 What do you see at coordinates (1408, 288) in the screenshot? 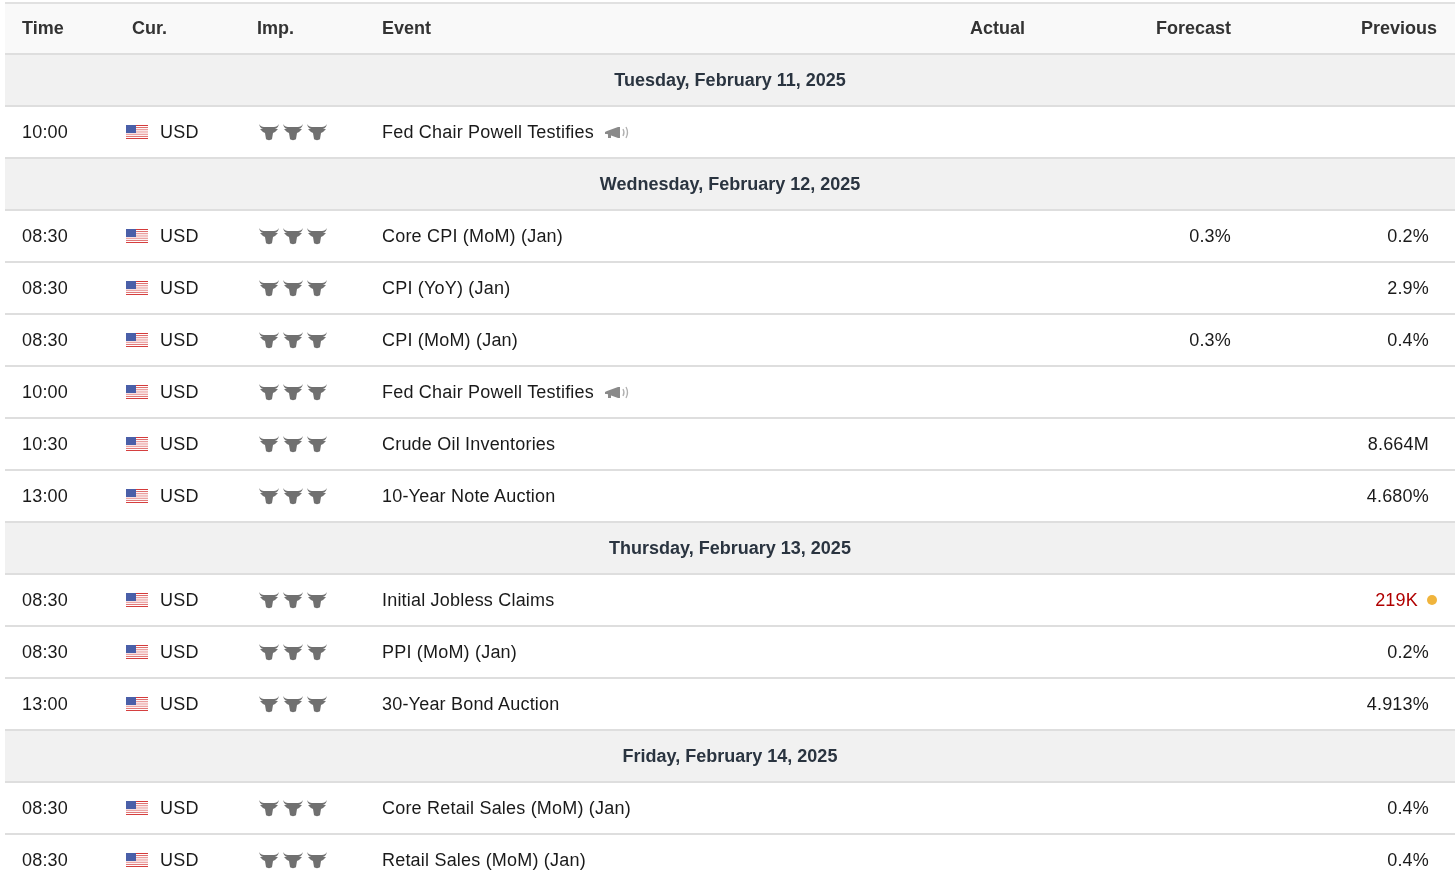
I see `previous-value: 2.9%` at bounding box center [1408, 288].